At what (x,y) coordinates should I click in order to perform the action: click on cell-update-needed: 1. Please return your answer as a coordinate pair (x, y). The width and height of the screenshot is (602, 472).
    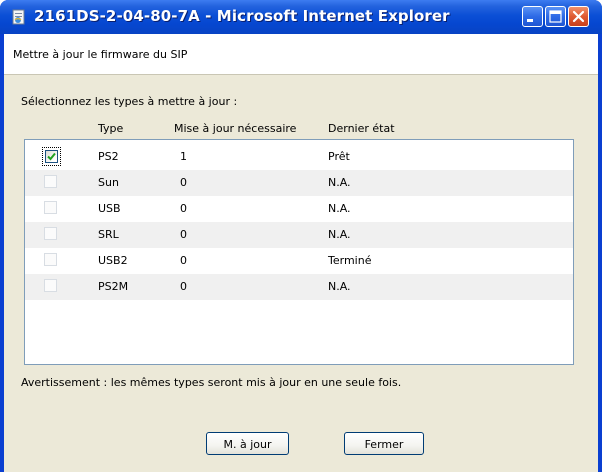
    Looking at the image, I should click on (183, 156).